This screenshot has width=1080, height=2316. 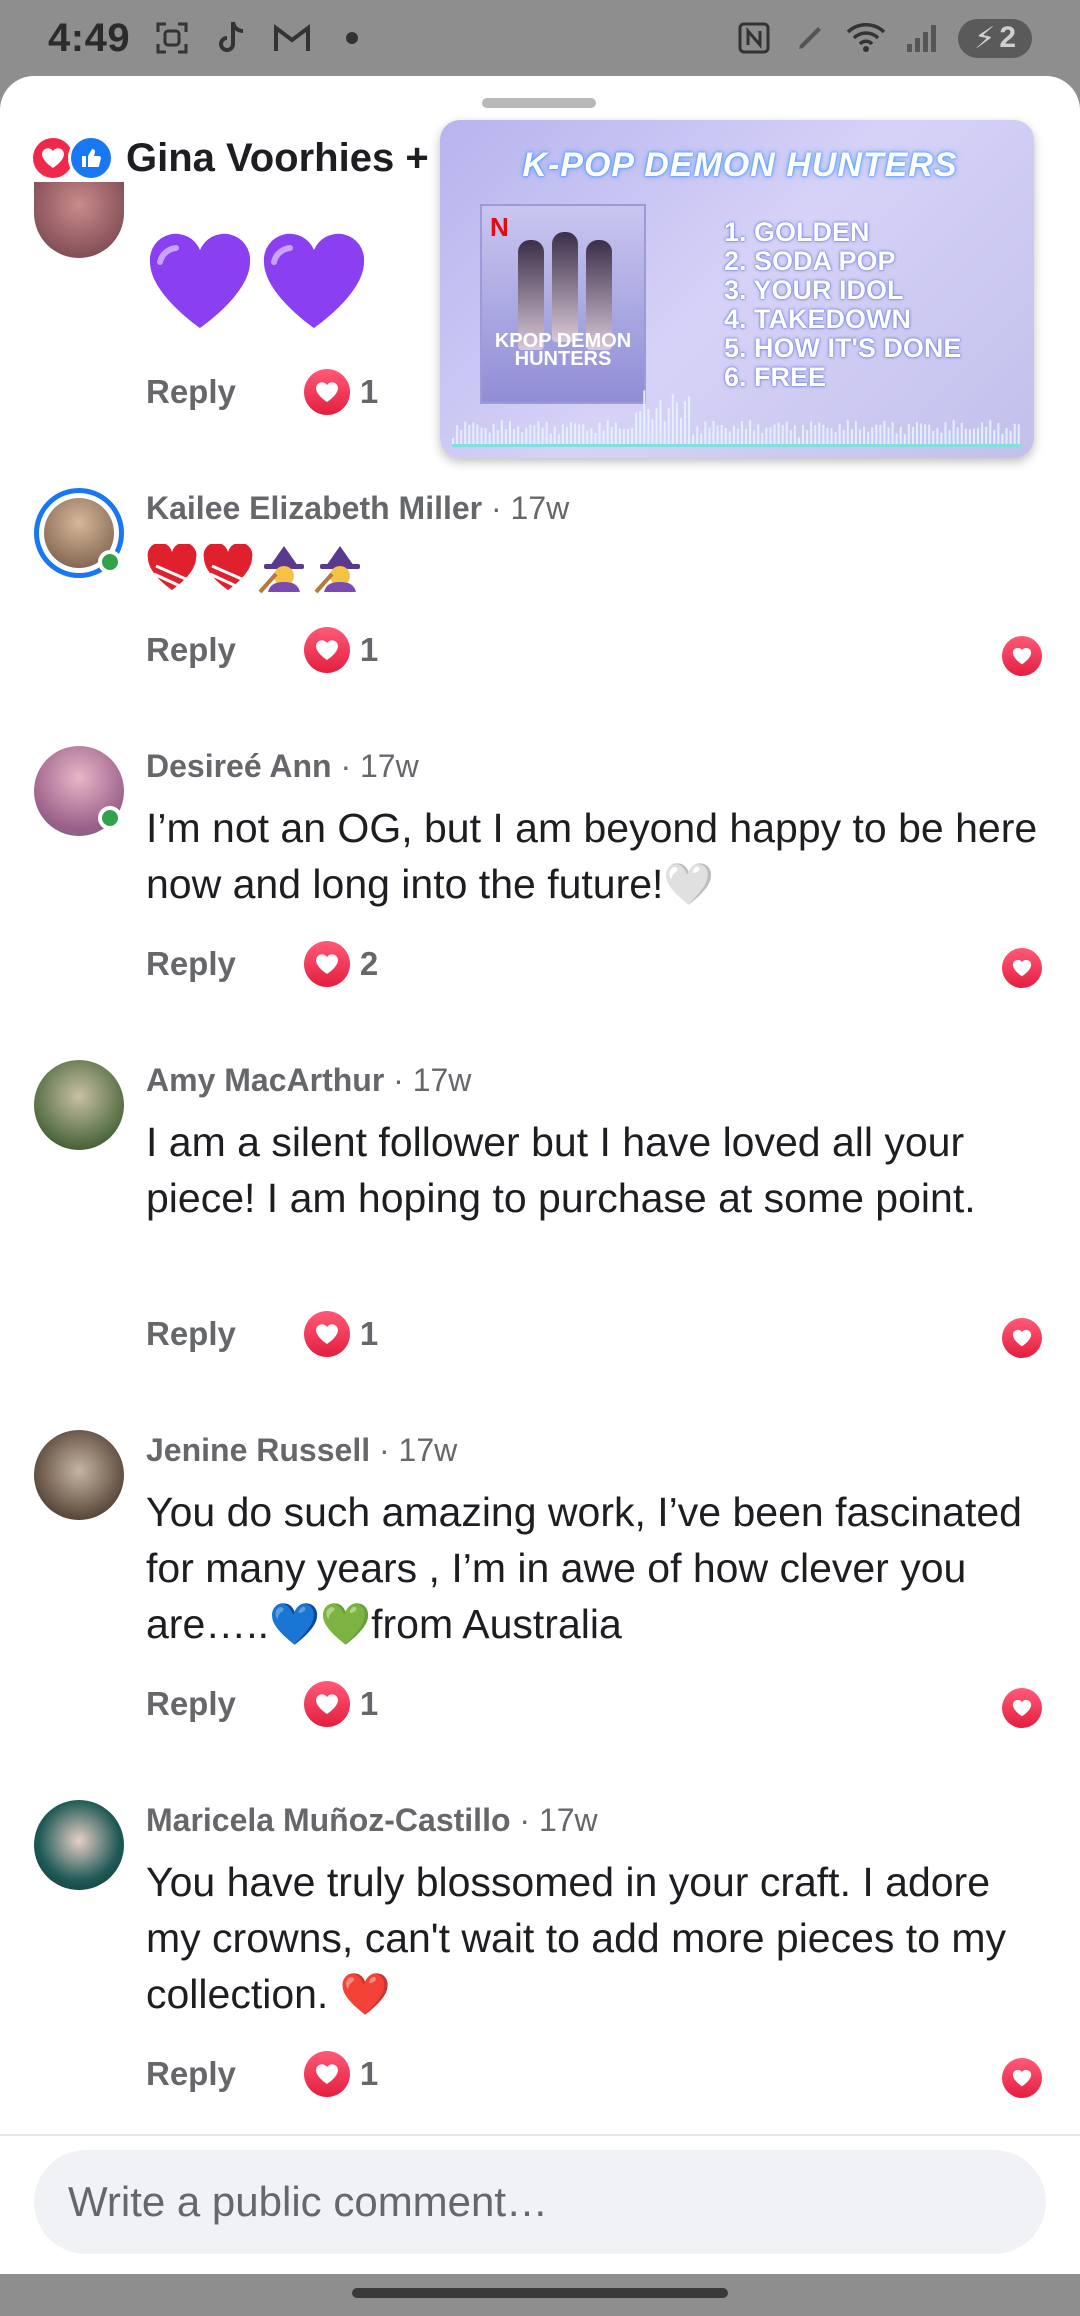 I want to click on like-reaction-icon, so click(x=91, y=158).